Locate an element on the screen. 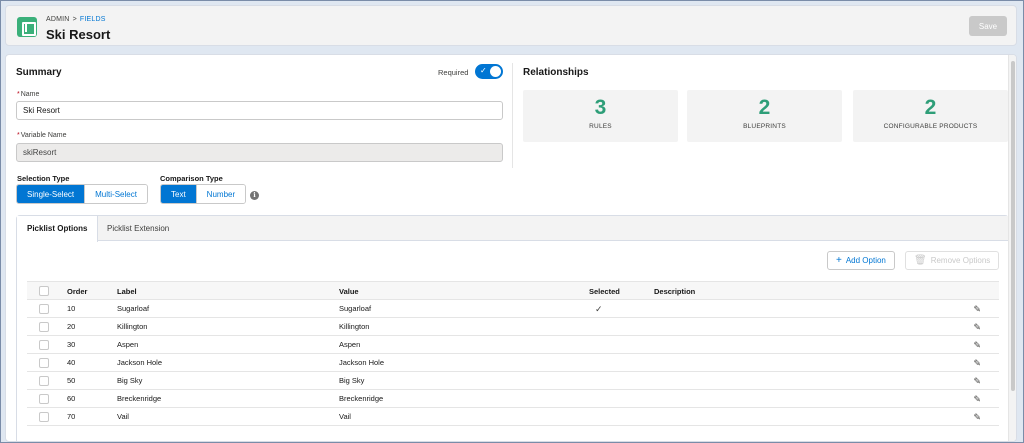  column-header-value: Value is located at coordinates (349, 291).